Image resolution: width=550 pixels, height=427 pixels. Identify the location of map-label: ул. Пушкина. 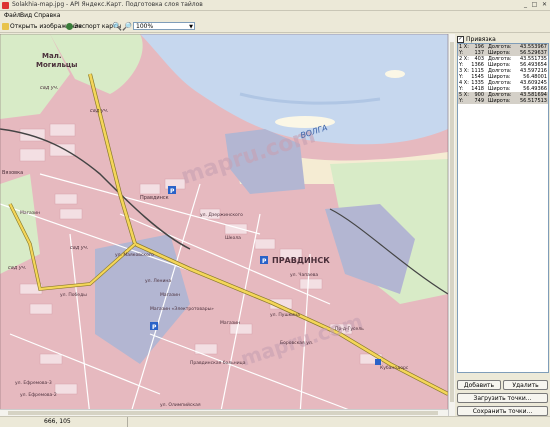
(285, 315).